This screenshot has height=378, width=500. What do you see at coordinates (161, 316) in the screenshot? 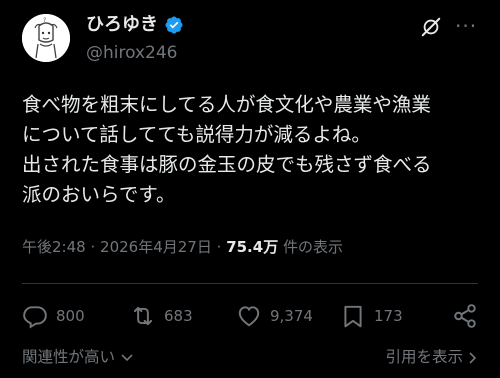
I see `repost-button: 683` at bounding box center [161, 316].